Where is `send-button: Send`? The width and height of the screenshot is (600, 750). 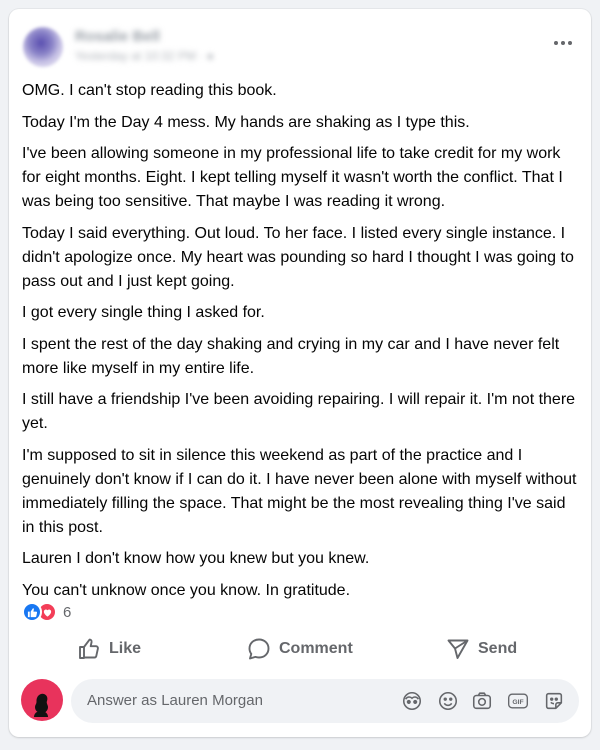 send-button: Send is located at coordinates (481, 649).